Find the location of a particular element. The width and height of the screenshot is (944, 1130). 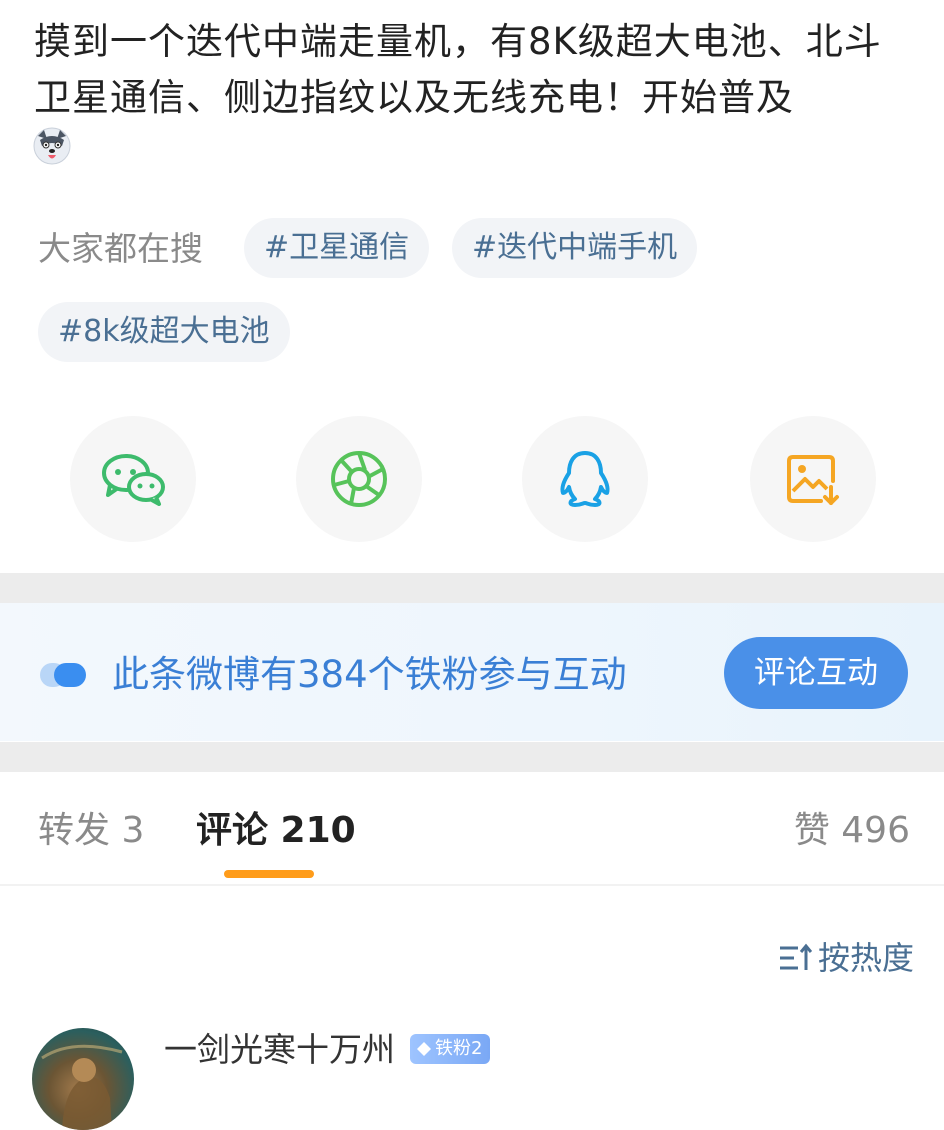

tab-divider is located at coordinates (472, 885).